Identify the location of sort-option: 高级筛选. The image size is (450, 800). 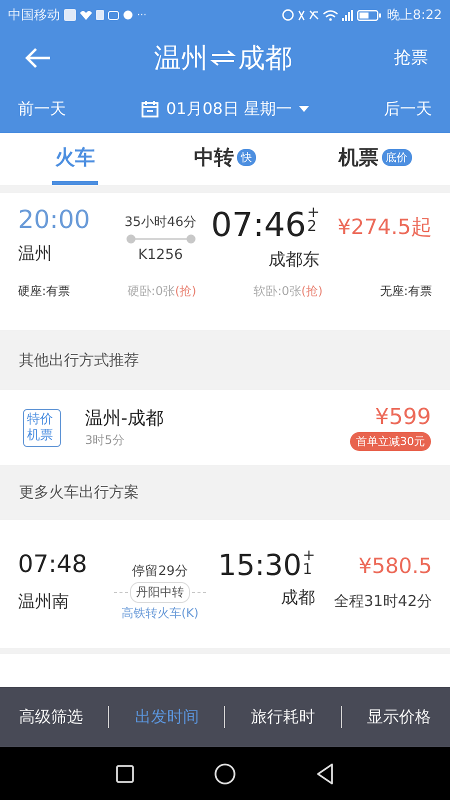
(50, 717).